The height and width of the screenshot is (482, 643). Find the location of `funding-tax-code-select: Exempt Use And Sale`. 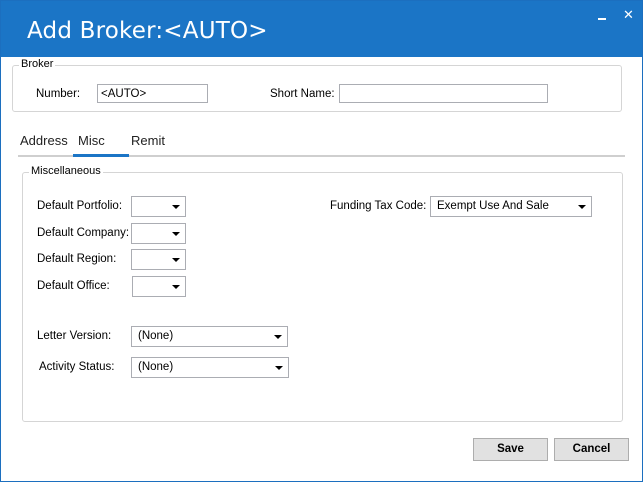

funding-tax-code-select: Exempt Use And Sale is located at coordinates (511, 206).